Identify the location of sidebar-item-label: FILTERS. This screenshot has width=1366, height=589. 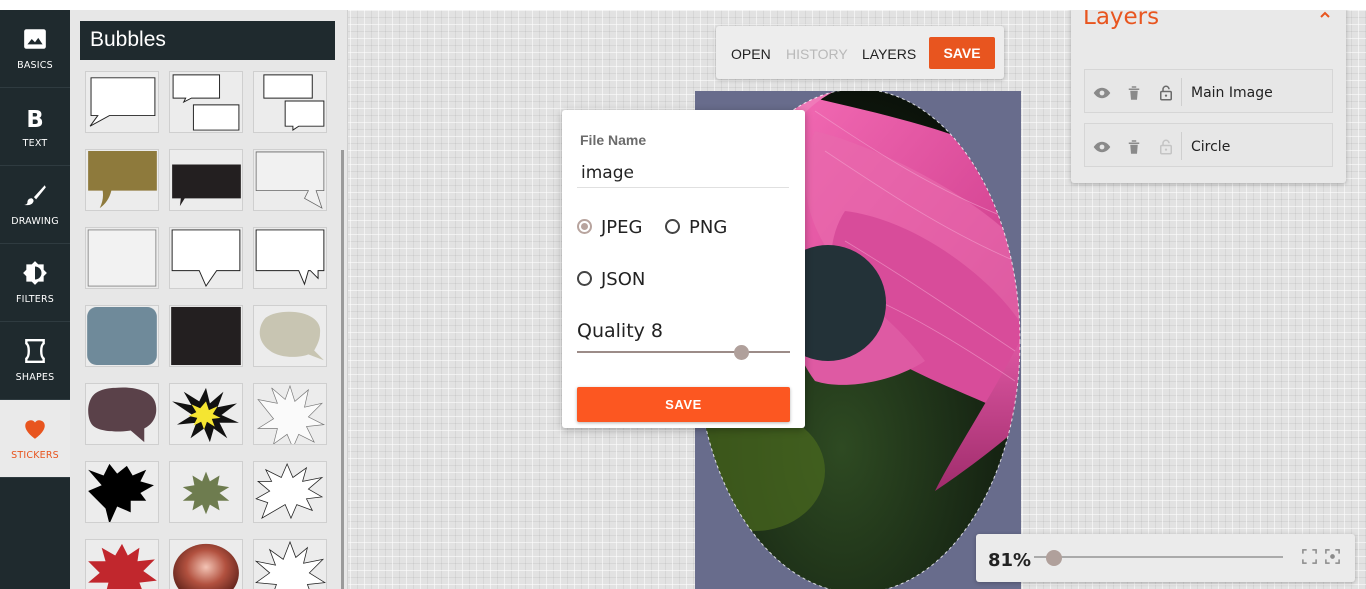
(35, 299).